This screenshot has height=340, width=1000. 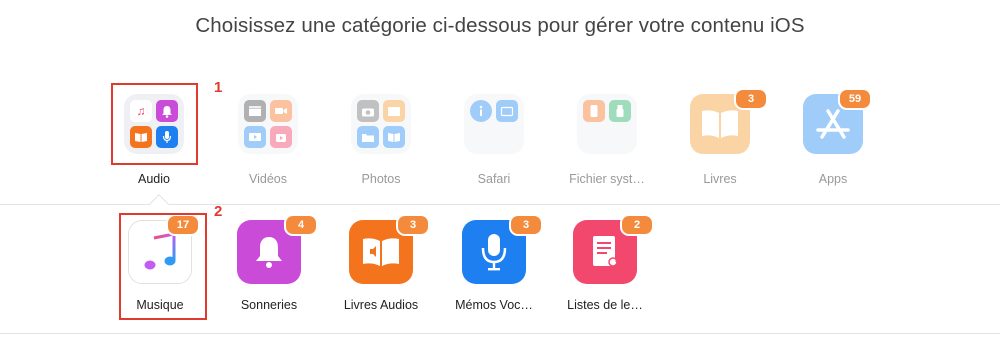 I want to click on category-videos: Vidéos, so click(x=268, y=142).